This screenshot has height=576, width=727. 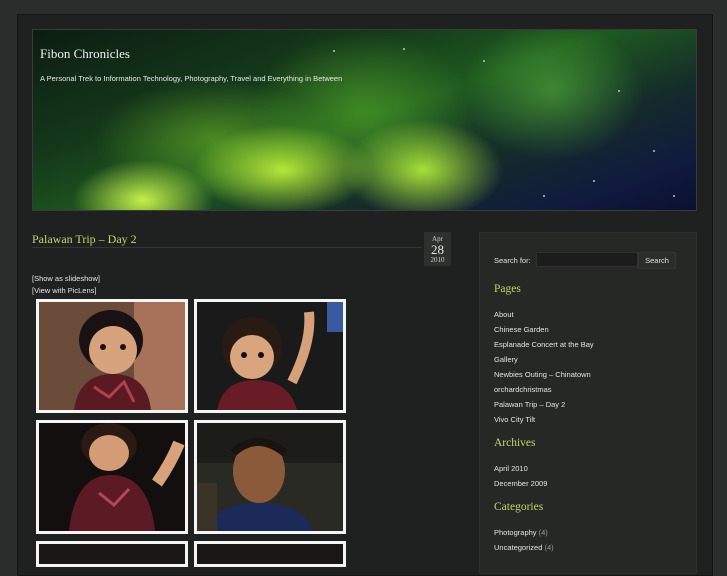 I want to click on page-link-about: About, so click(x=504, y=314).